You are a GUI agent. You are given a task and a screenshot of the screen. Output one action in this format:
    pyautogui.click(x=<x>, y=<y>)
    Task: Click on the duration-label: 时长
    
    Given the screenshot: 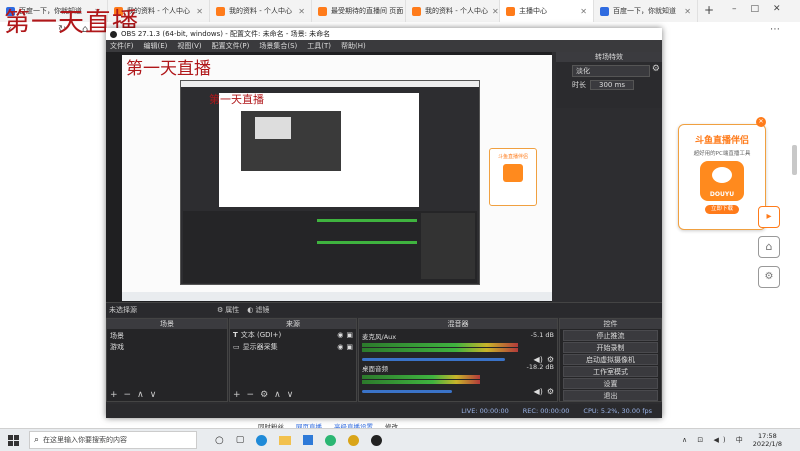 What is the action you would take?
    pyautogui.click(x=579, y=85)
    